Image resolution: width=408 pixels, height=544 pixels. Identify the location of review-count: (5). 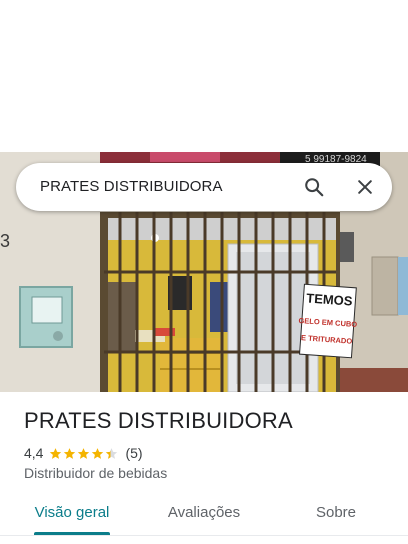
(133, 453).